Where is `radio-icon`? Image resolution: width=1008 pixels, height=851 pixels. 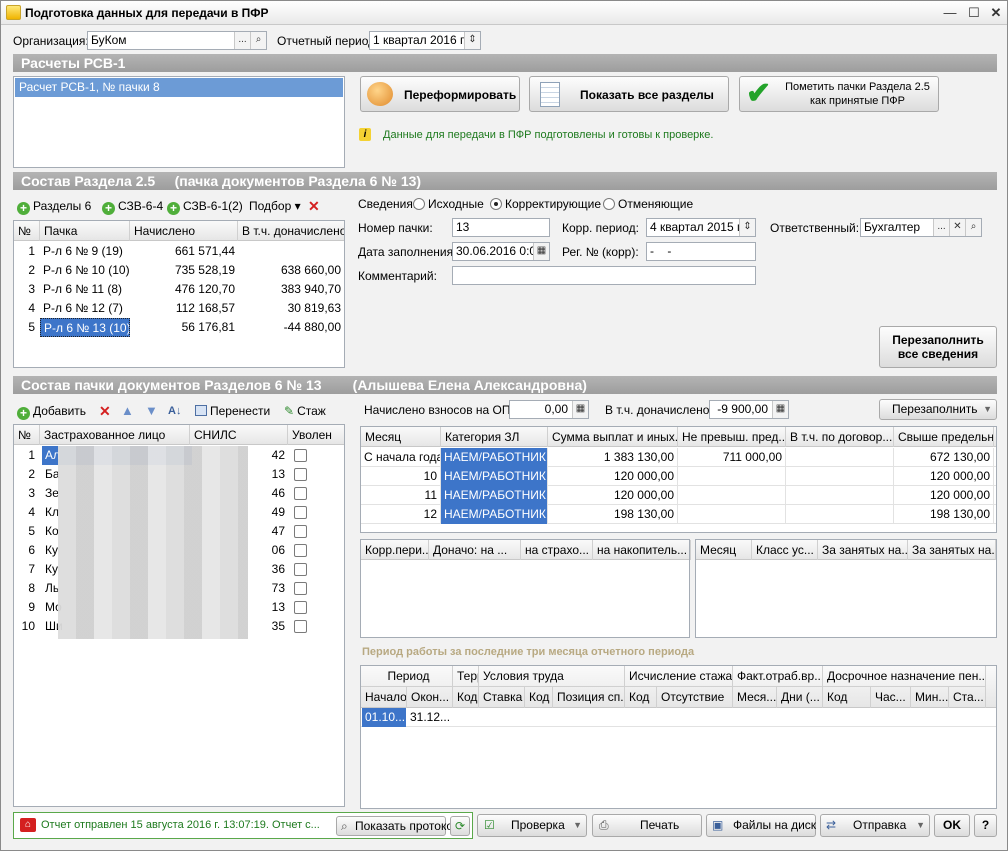
radio-icon is located at coordinates (419, 204).